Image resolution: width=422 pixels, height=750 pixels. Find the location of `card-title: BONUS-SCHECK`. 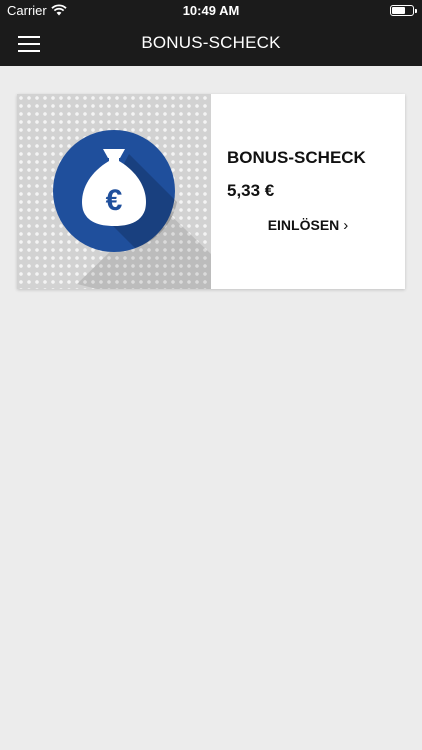

card-title: BONUS-SCHECK is located at coordinates (296, 157).